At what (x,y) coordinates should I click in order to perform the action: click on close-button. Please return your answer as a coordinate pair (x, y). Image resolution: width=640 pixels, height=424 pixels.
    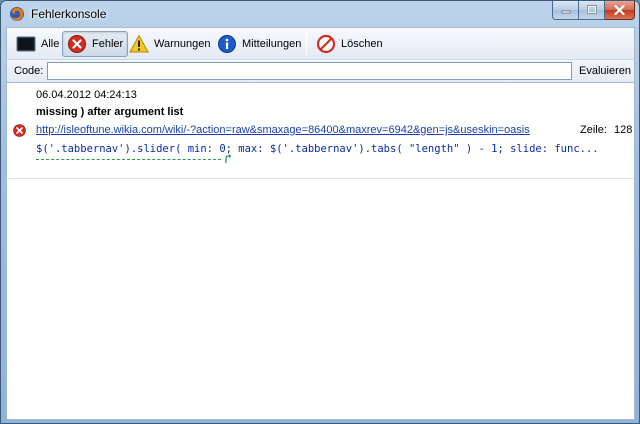
    Looking at the image, I should click on (620, 10).